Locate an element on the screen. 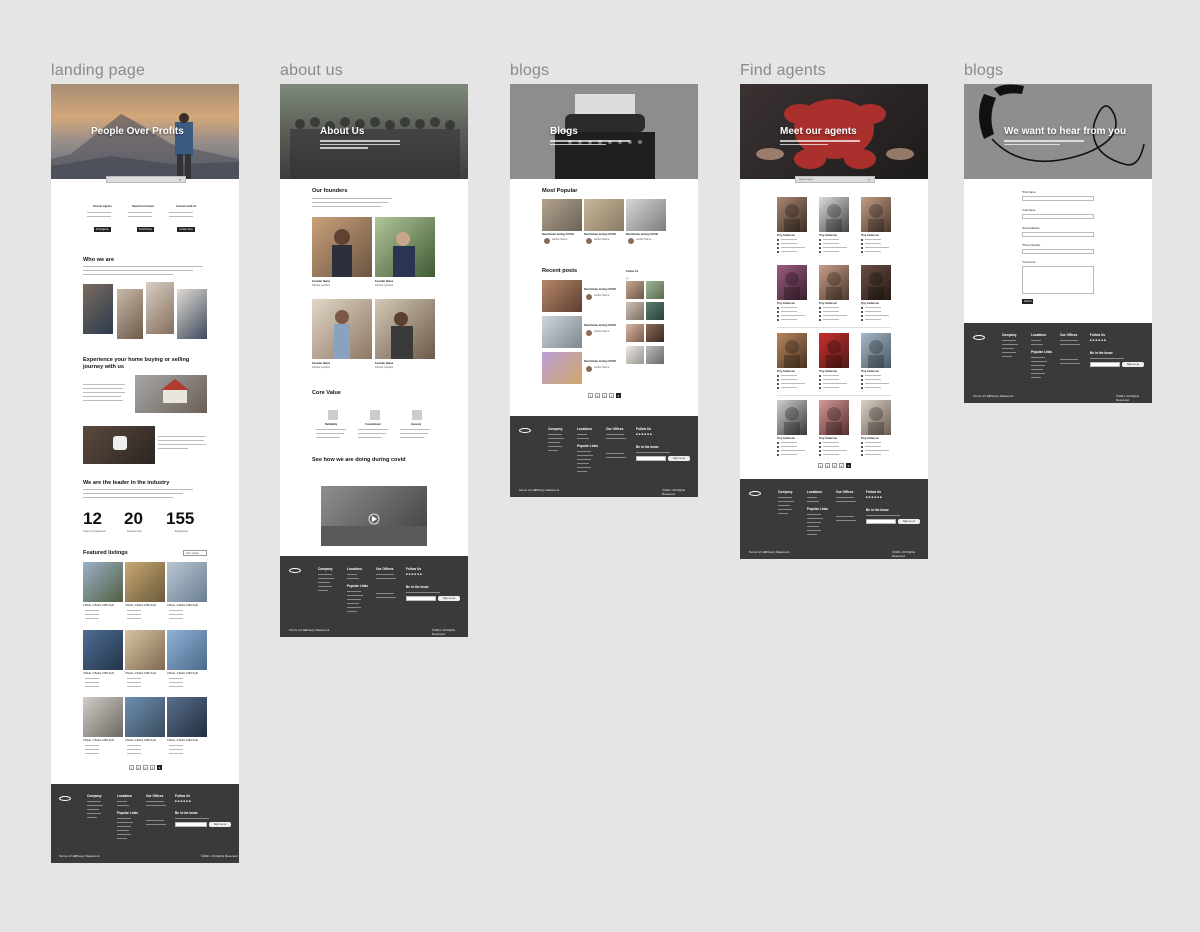  submit-button: Submit is located at coordinates (1028, 301).